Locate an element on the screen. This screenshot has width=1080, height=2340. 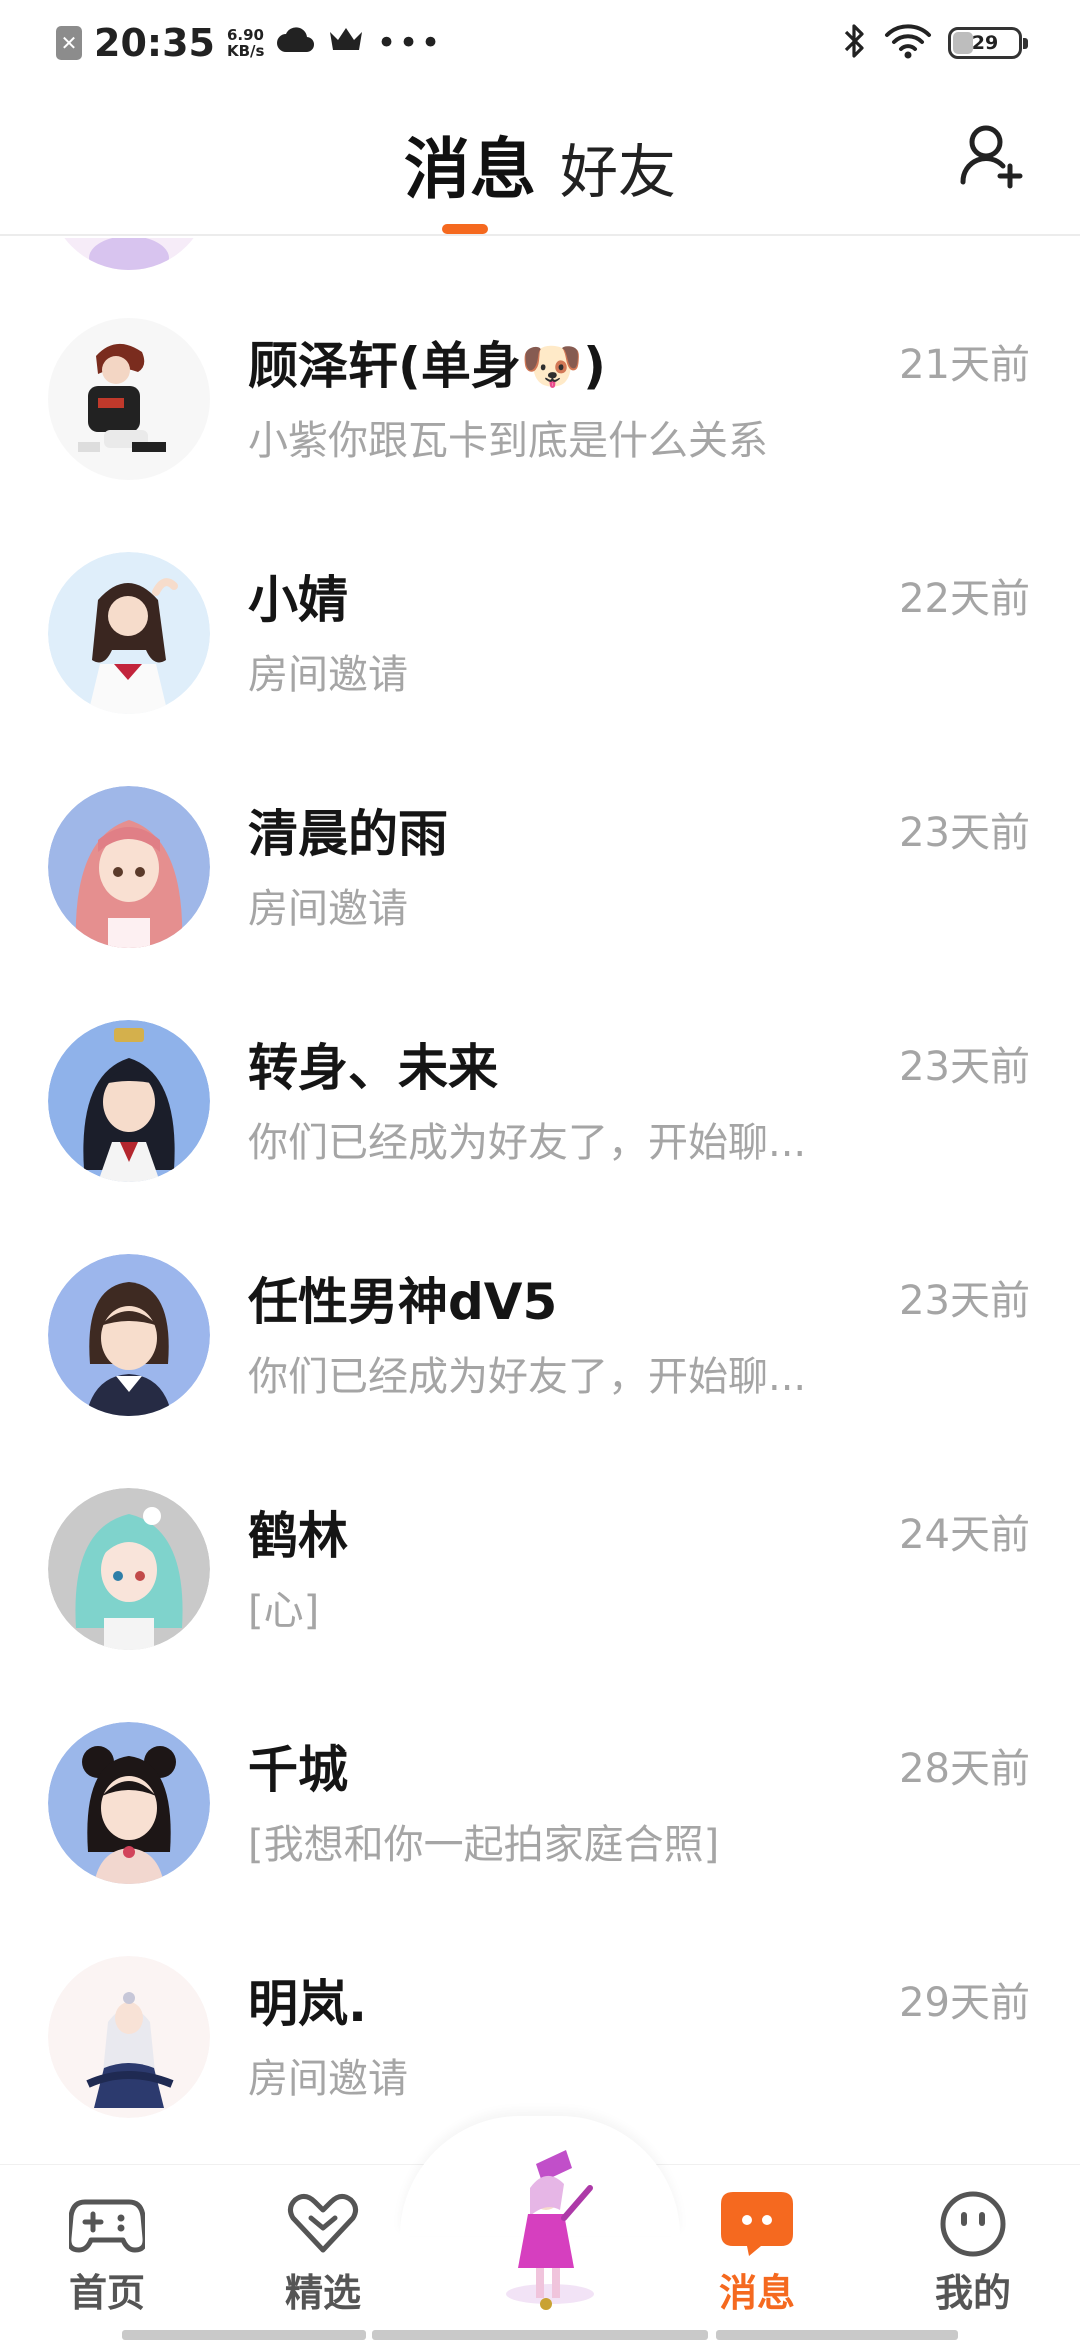
chat-bubble-icon is located at coordinates (757, 2224).